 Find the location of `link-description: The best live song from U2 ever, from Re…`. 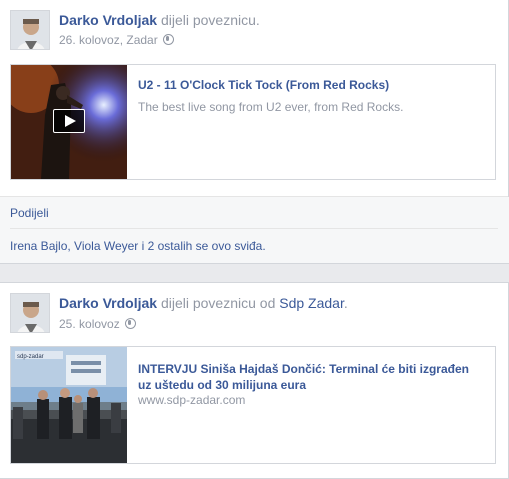

link-description: The best live song from U2 ever, from Re… is located at coordinates (271, 107).